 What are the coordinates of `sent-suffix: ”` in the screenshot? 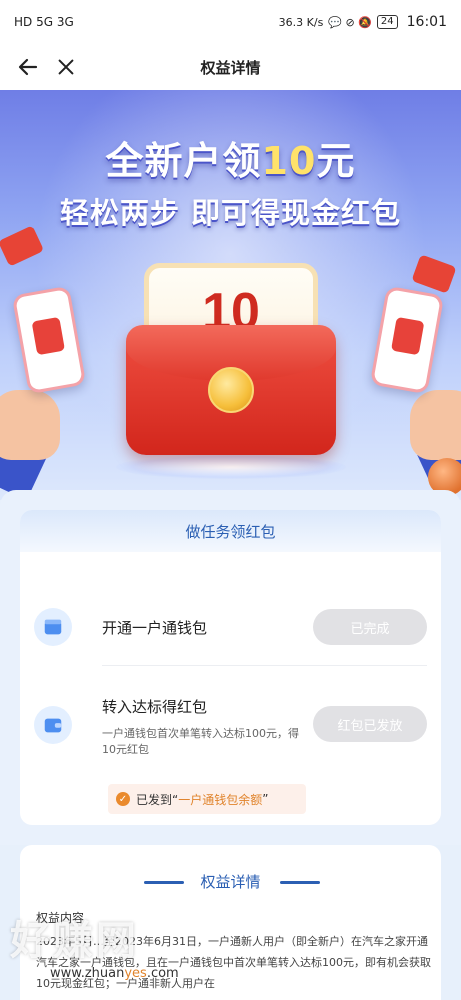 It's located at (265, 799).